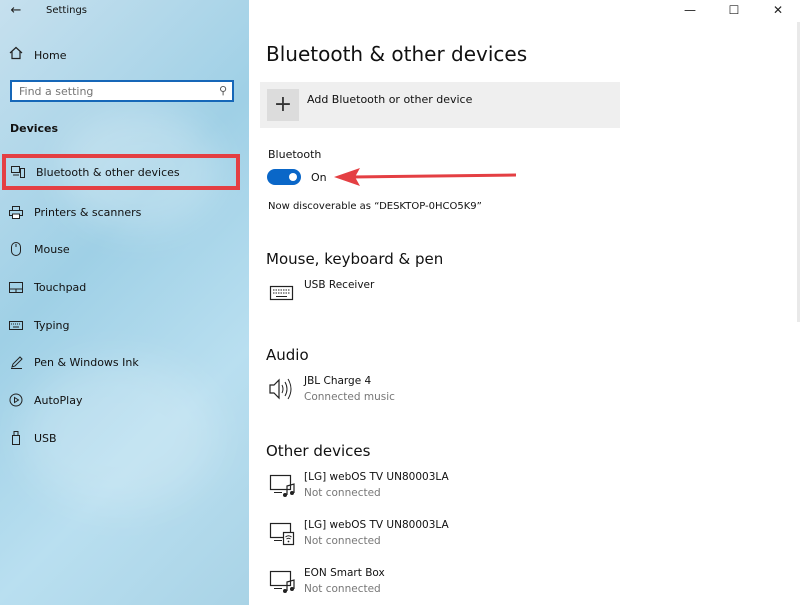 The image size is (800, 605). I want to click on close-button: ✕, so click(778, 11).